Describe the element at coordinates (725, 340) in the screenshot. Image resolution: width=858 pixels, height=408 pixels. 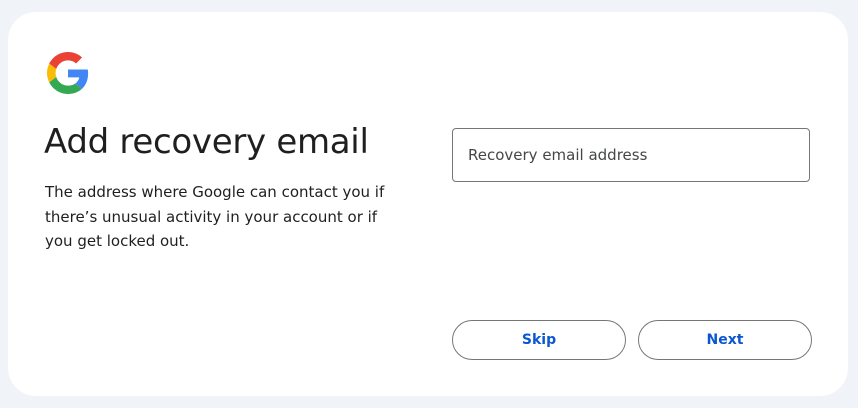
I see `next-button: Next` at that location.